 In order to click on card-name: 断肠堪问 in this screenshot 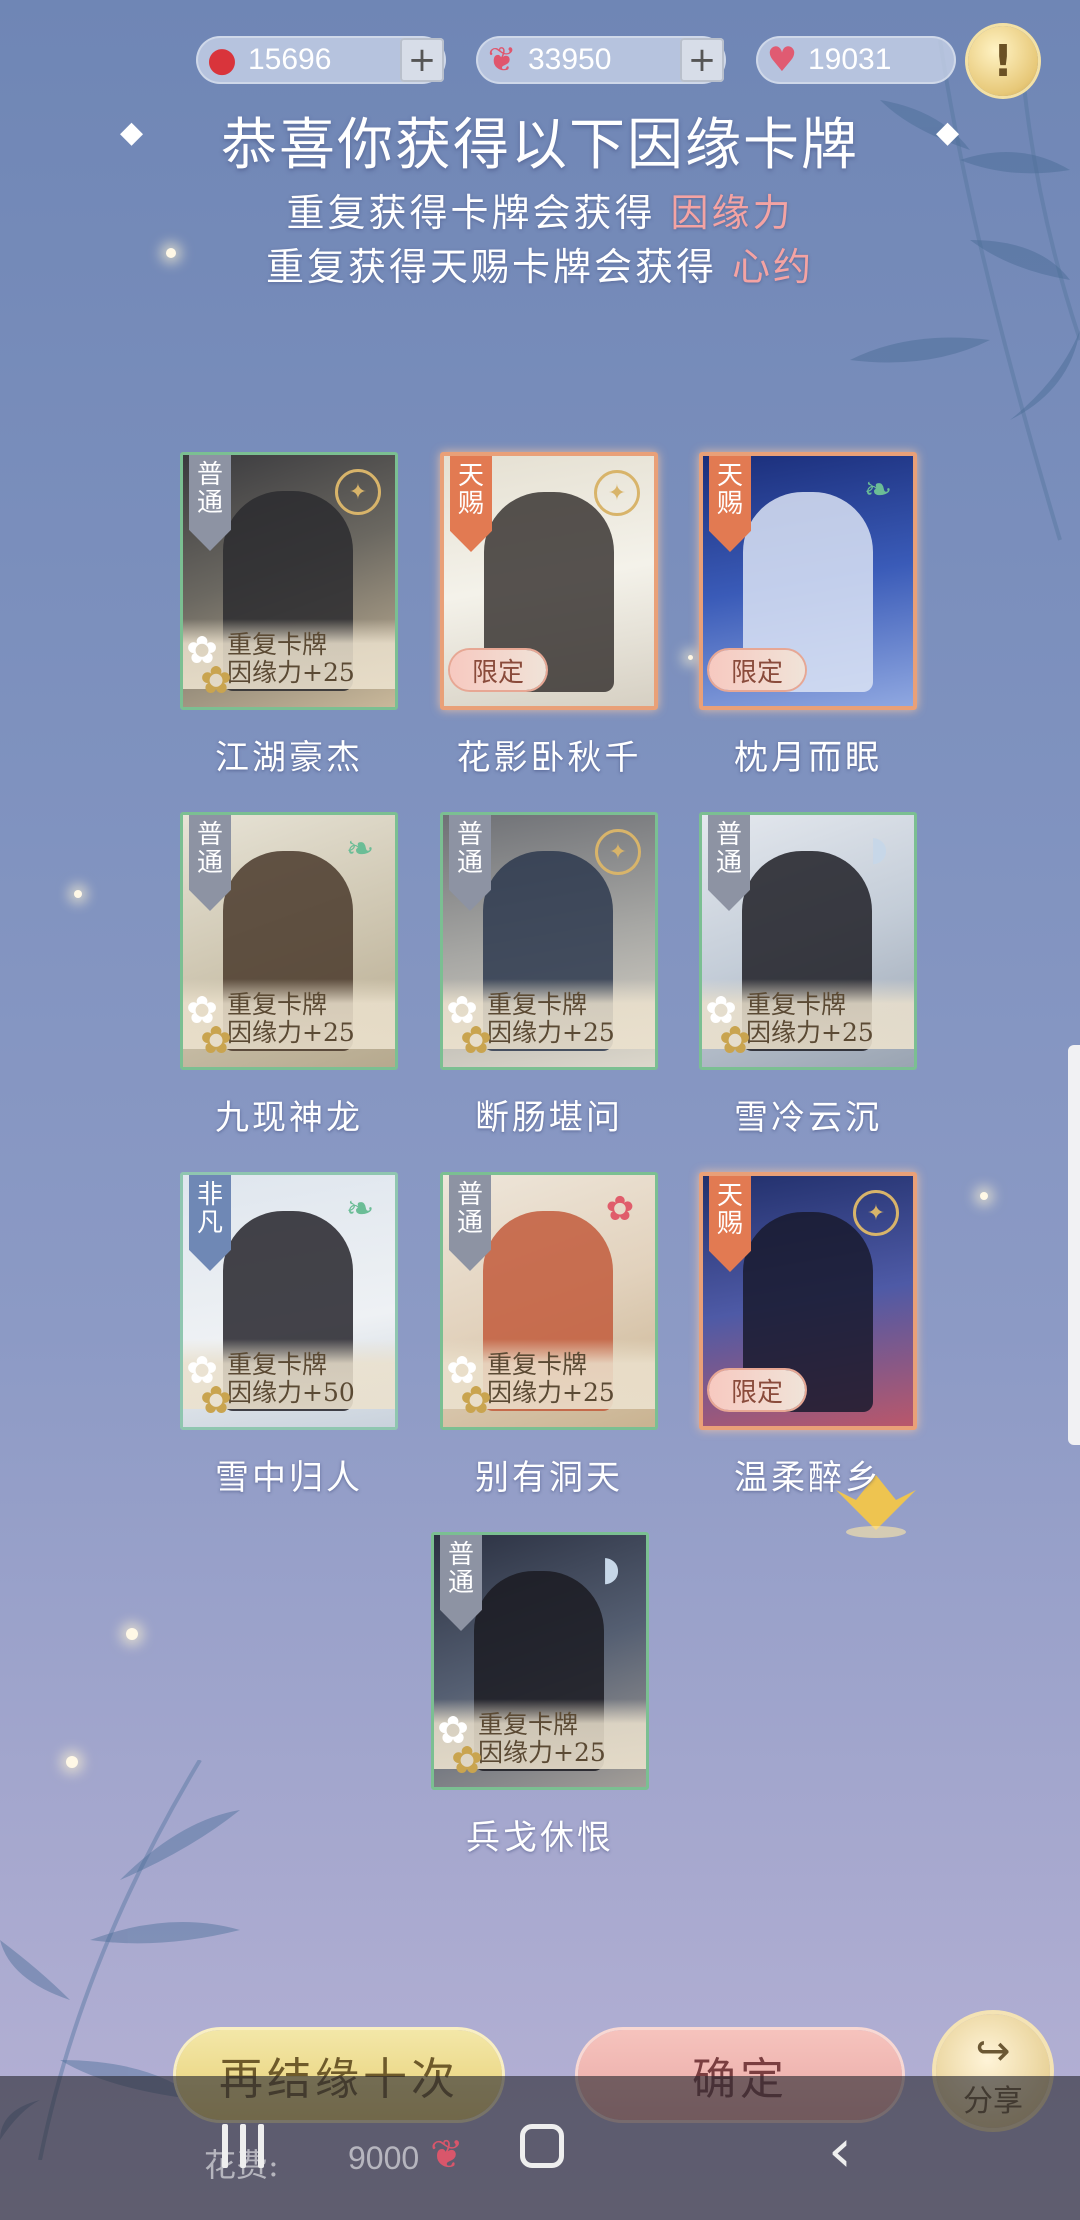, I will do `click(549, 1118)`.